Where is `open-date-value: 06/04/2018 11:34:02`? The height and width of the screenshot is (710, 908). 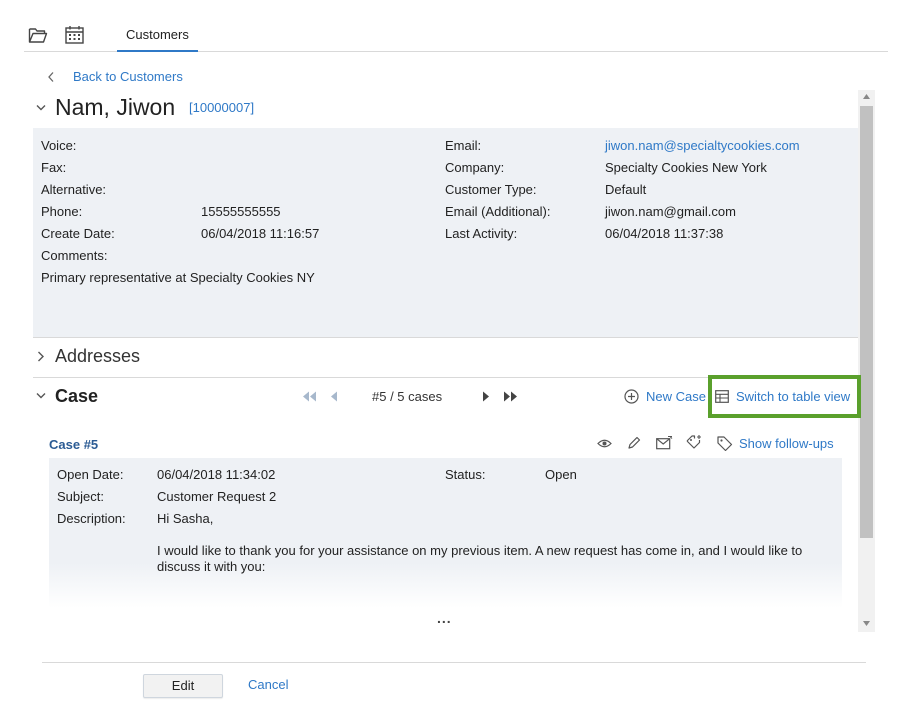
open-date-value: 06/04/2018 11:34:02 is located at coordinates (216, 474).